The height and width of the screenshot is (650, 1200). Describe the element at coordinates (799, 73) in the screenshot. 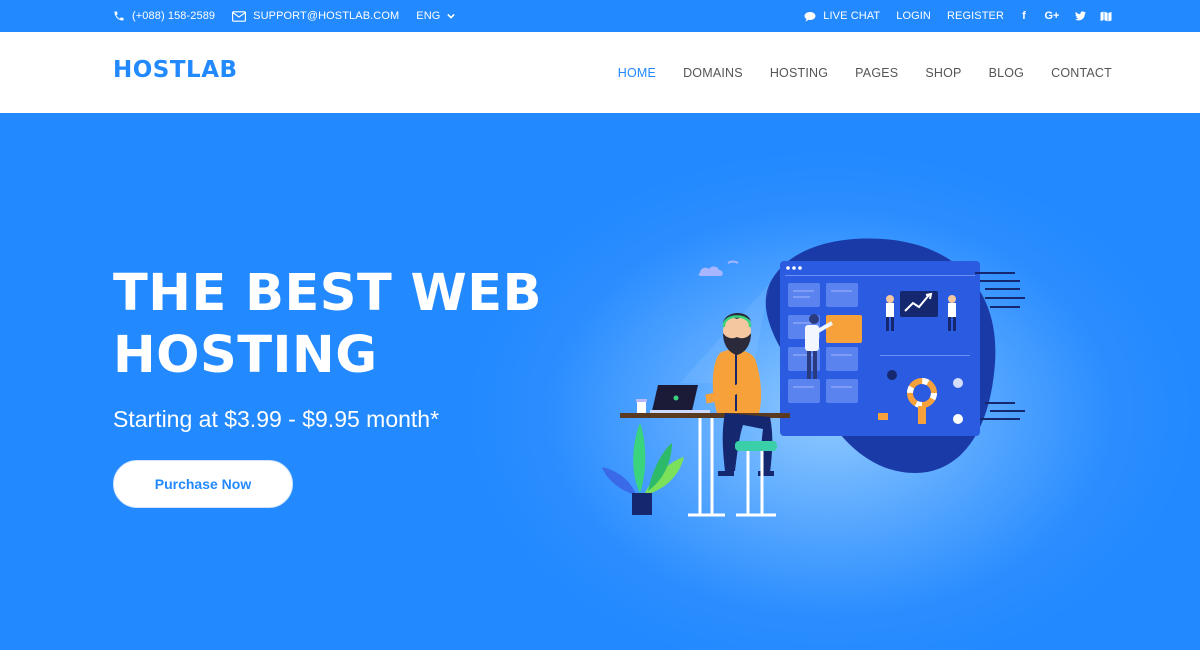

I see `nav-hosting: HOSTING` at that location.